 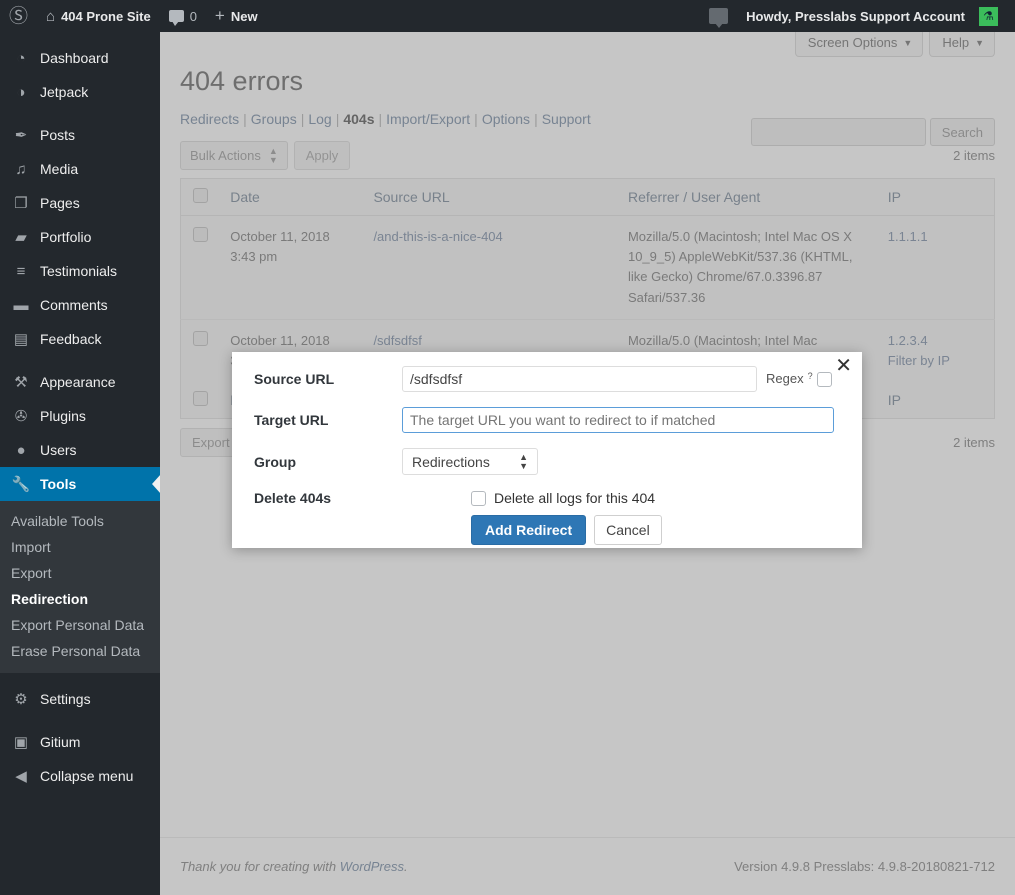 I want to click on close-icon: ✕, so click(x=843, y=366).